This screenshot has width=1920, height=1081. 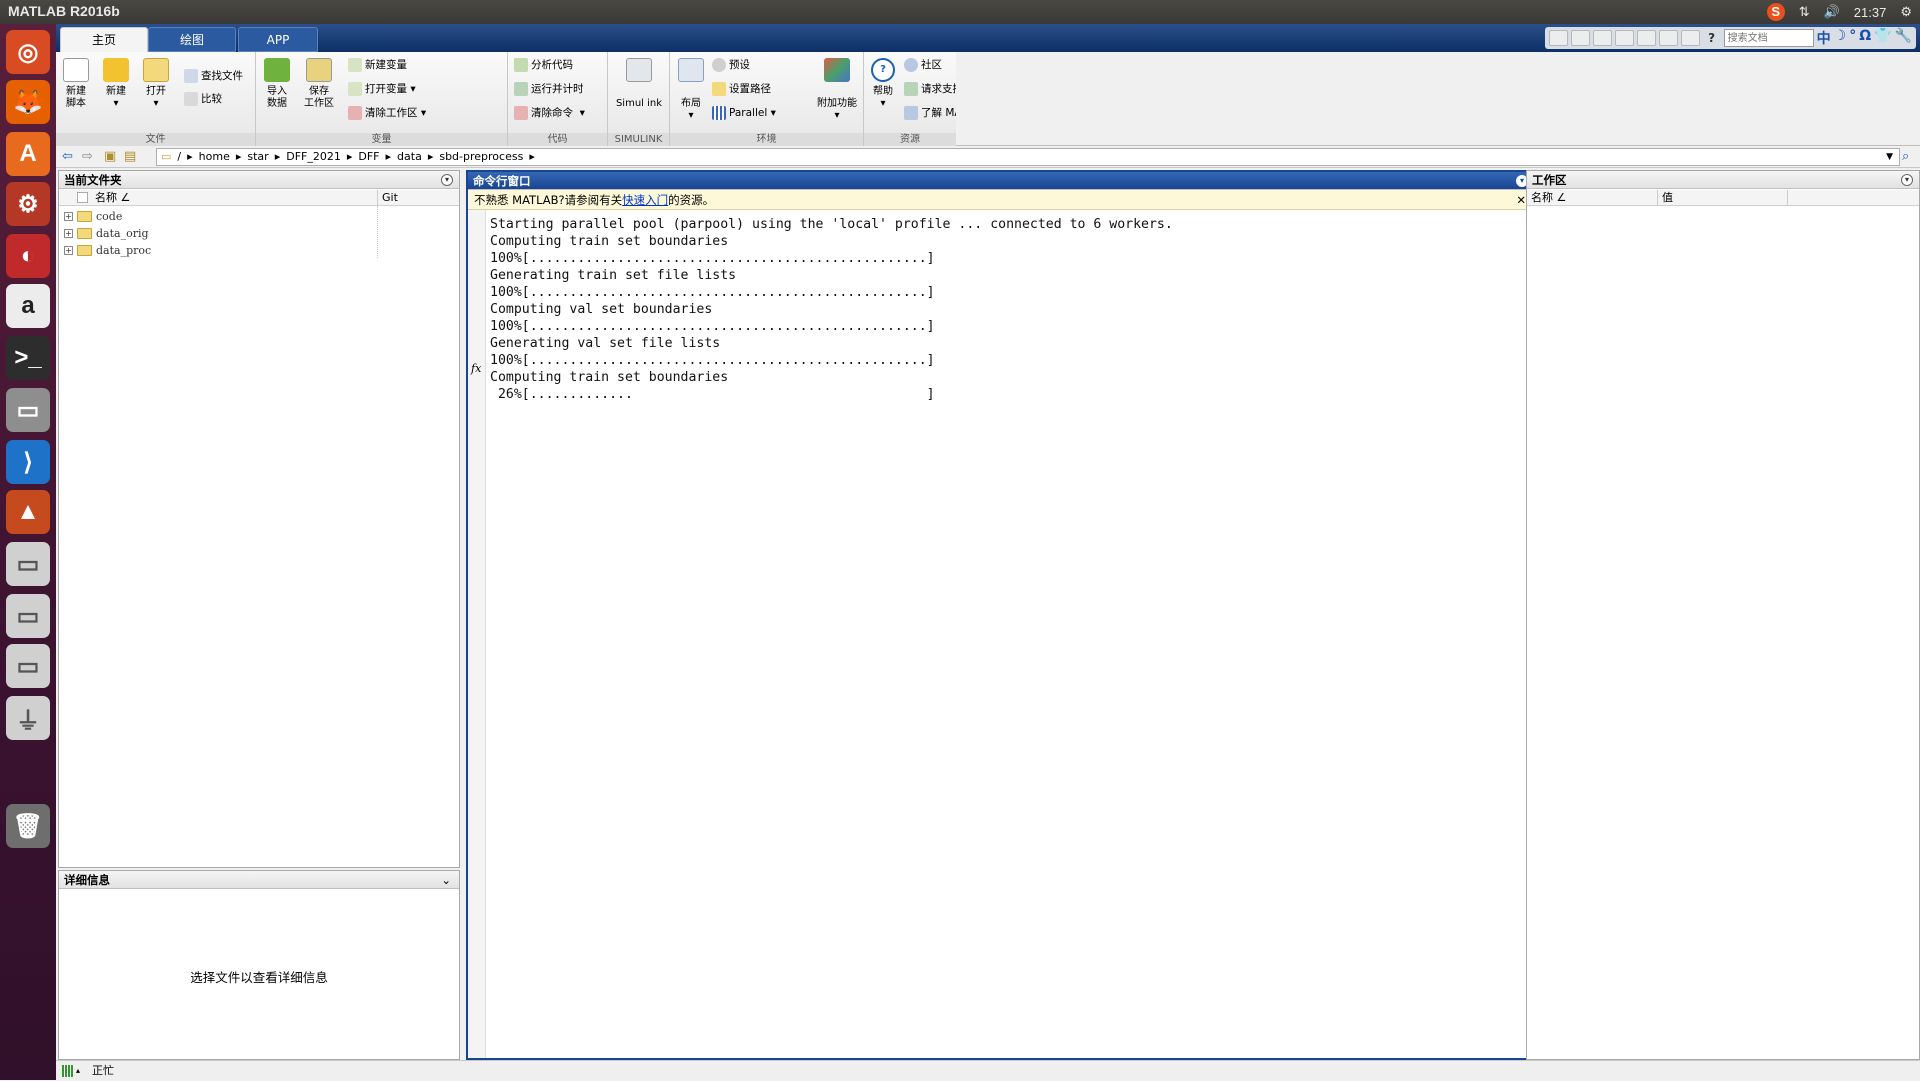 What do you see at coordinates (110, 156) in the screenshot?
I see `up-folder-icon: ▣` at bounding box center [110, 156].